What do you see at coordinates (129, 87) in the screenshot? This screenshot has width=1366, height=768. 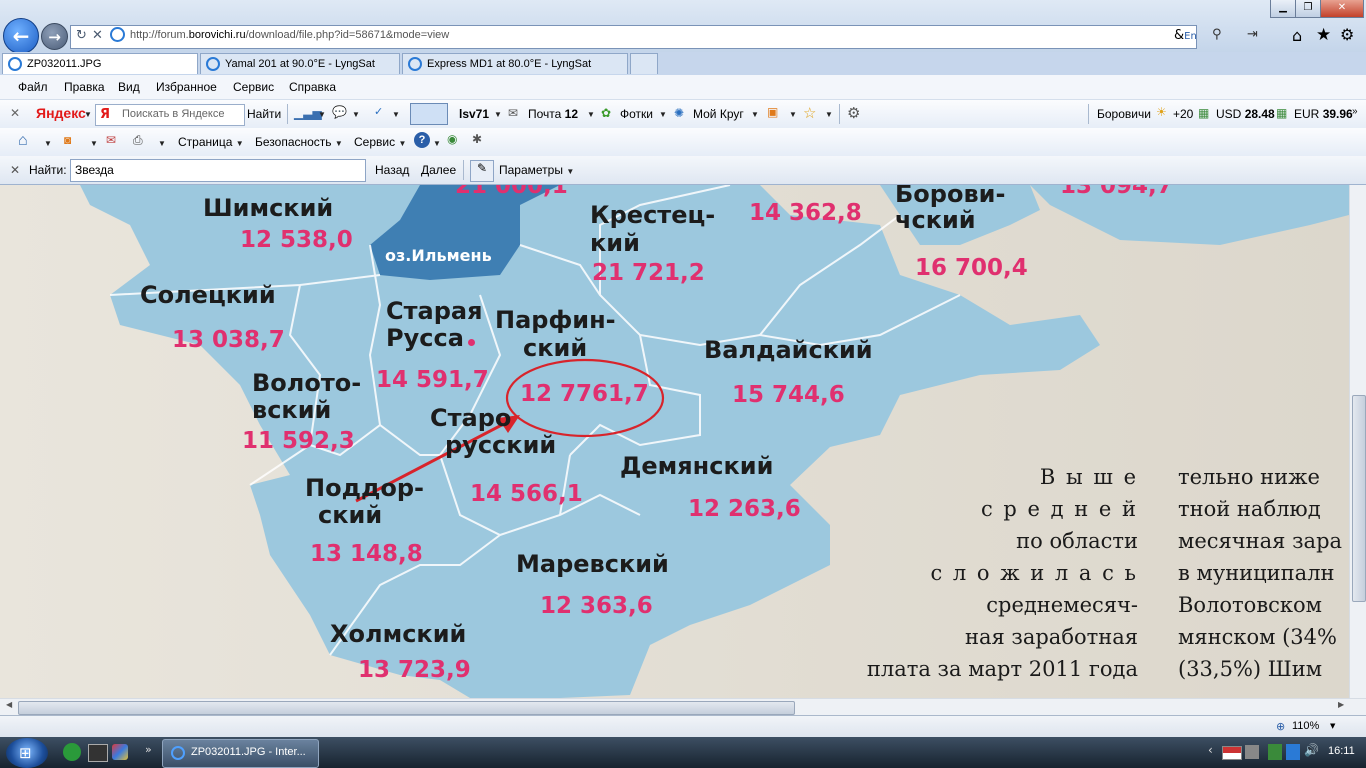 I see `menu-view: Вид` at bounding box center [129, 87].